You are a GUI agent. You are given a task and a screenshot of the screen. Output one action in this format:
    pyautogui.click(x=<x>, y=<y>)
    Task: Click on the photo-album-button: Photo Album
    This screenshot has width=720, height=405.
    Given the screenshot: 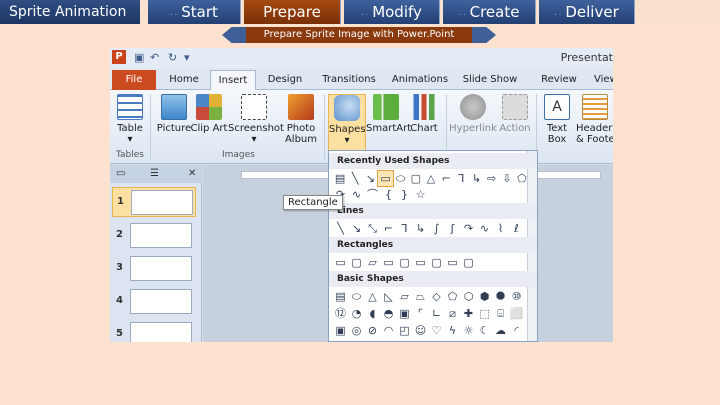 What is the action you would take?
    pyautogui.click(x=301, y=119)
    